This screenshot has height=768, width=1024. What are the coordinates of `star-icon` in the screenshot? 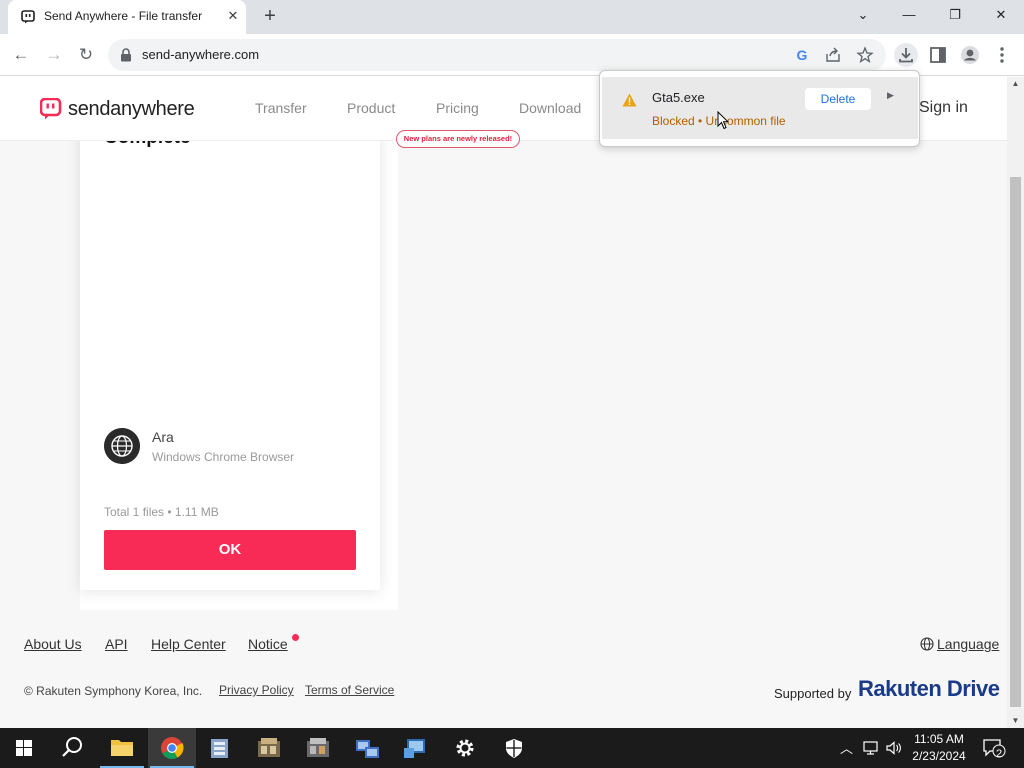 It's located at (865, 55).